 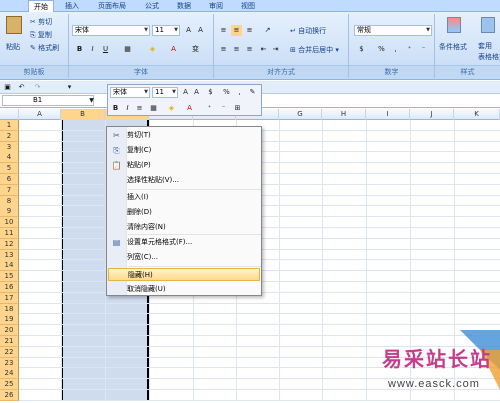 What do you see at coordinates (184, 227) in the screenshot?
I see `menu-item: 清除内容(N)` at bounding box center [184, 227].